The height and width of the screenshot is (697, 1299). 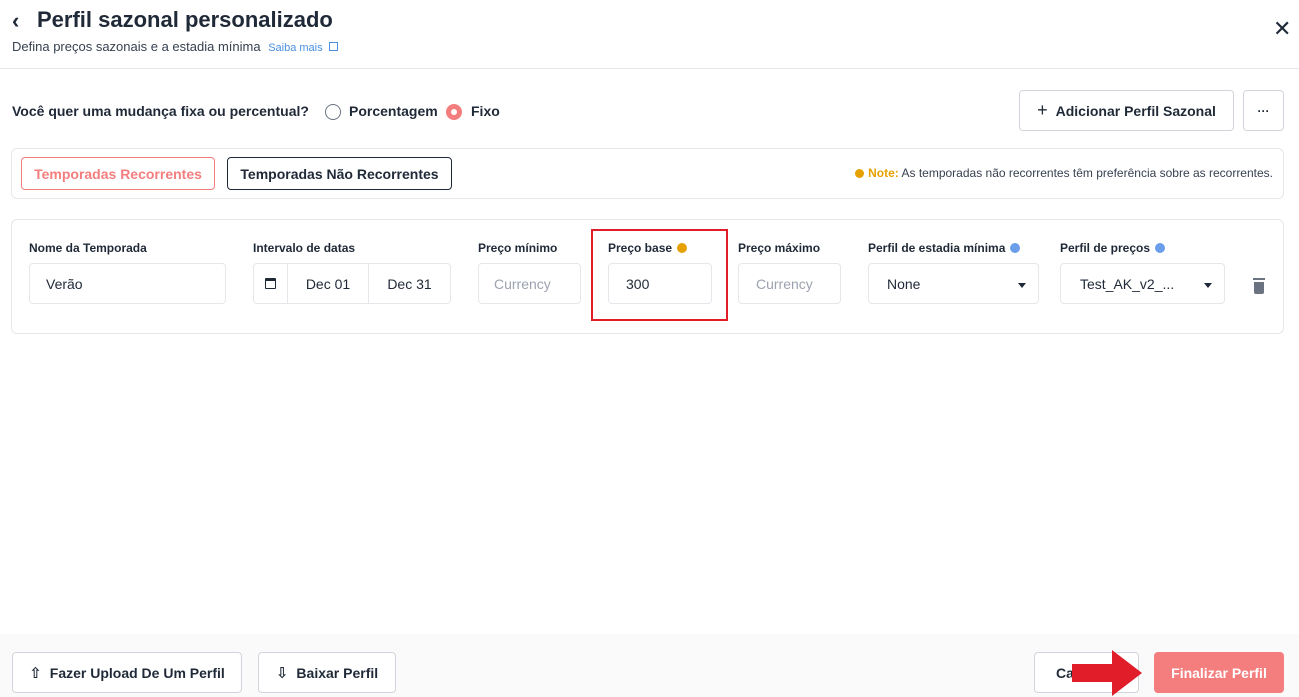 I want to click on trash-lid, so click(x=1259, y=279).